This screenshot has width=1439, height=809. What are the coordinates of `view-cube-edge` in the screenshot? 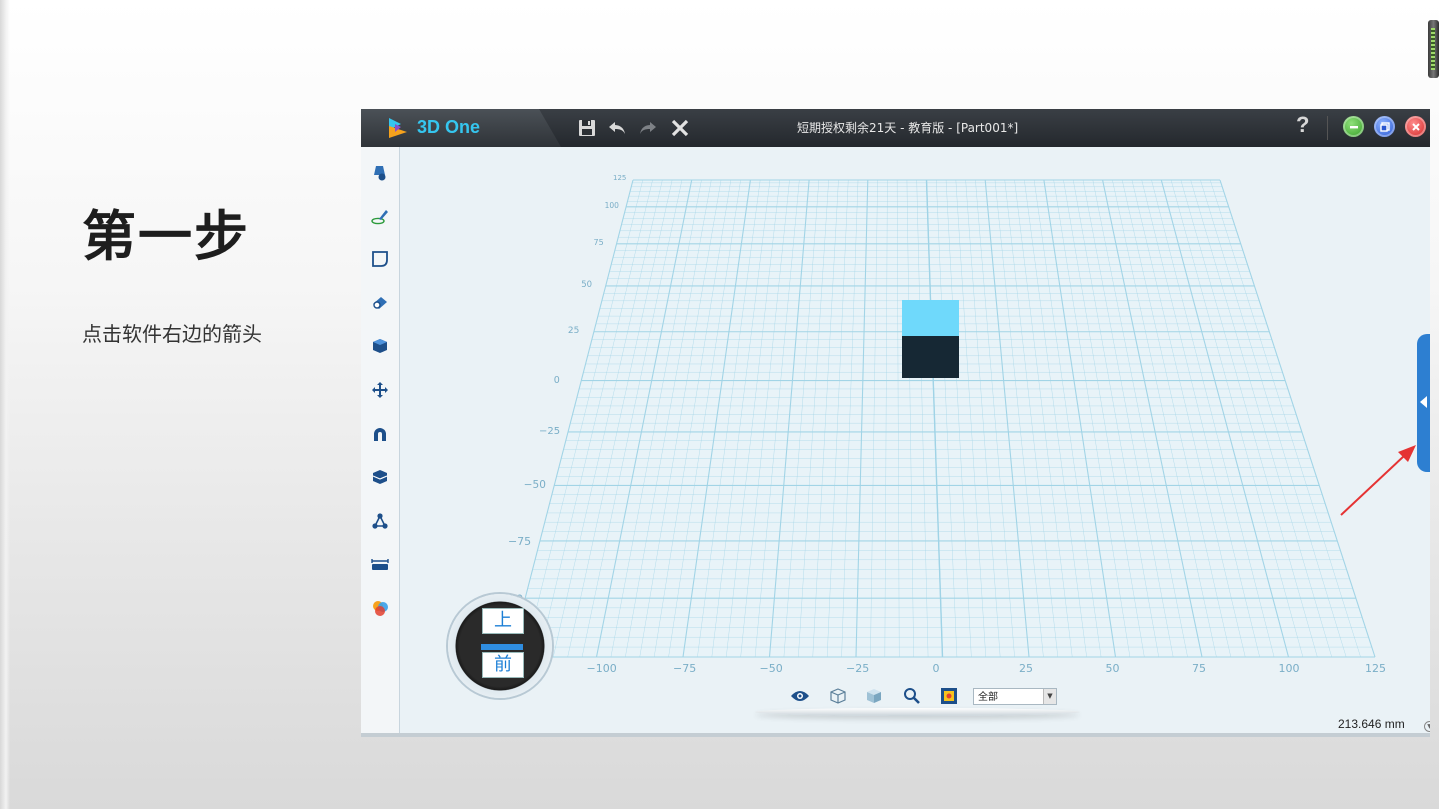 It's located at (502, 647).